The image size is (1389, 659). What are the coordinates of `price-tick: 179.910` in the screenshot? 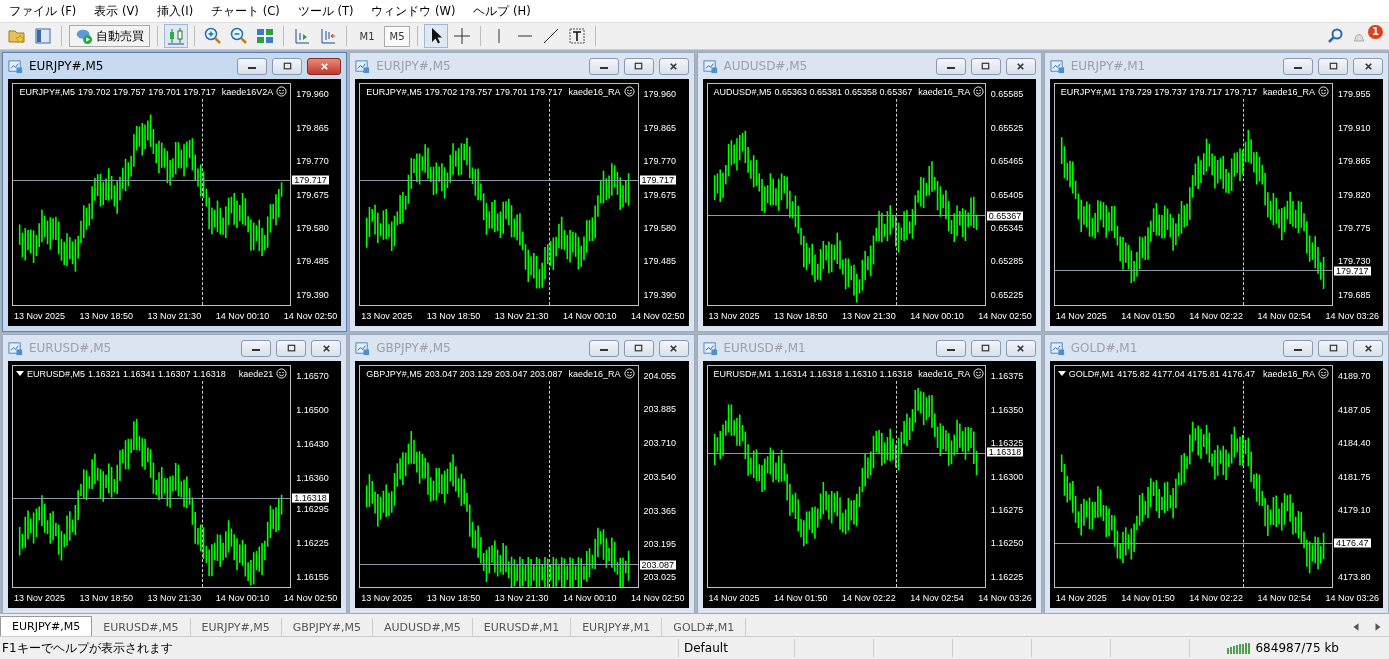 It's located at (1354, 128).